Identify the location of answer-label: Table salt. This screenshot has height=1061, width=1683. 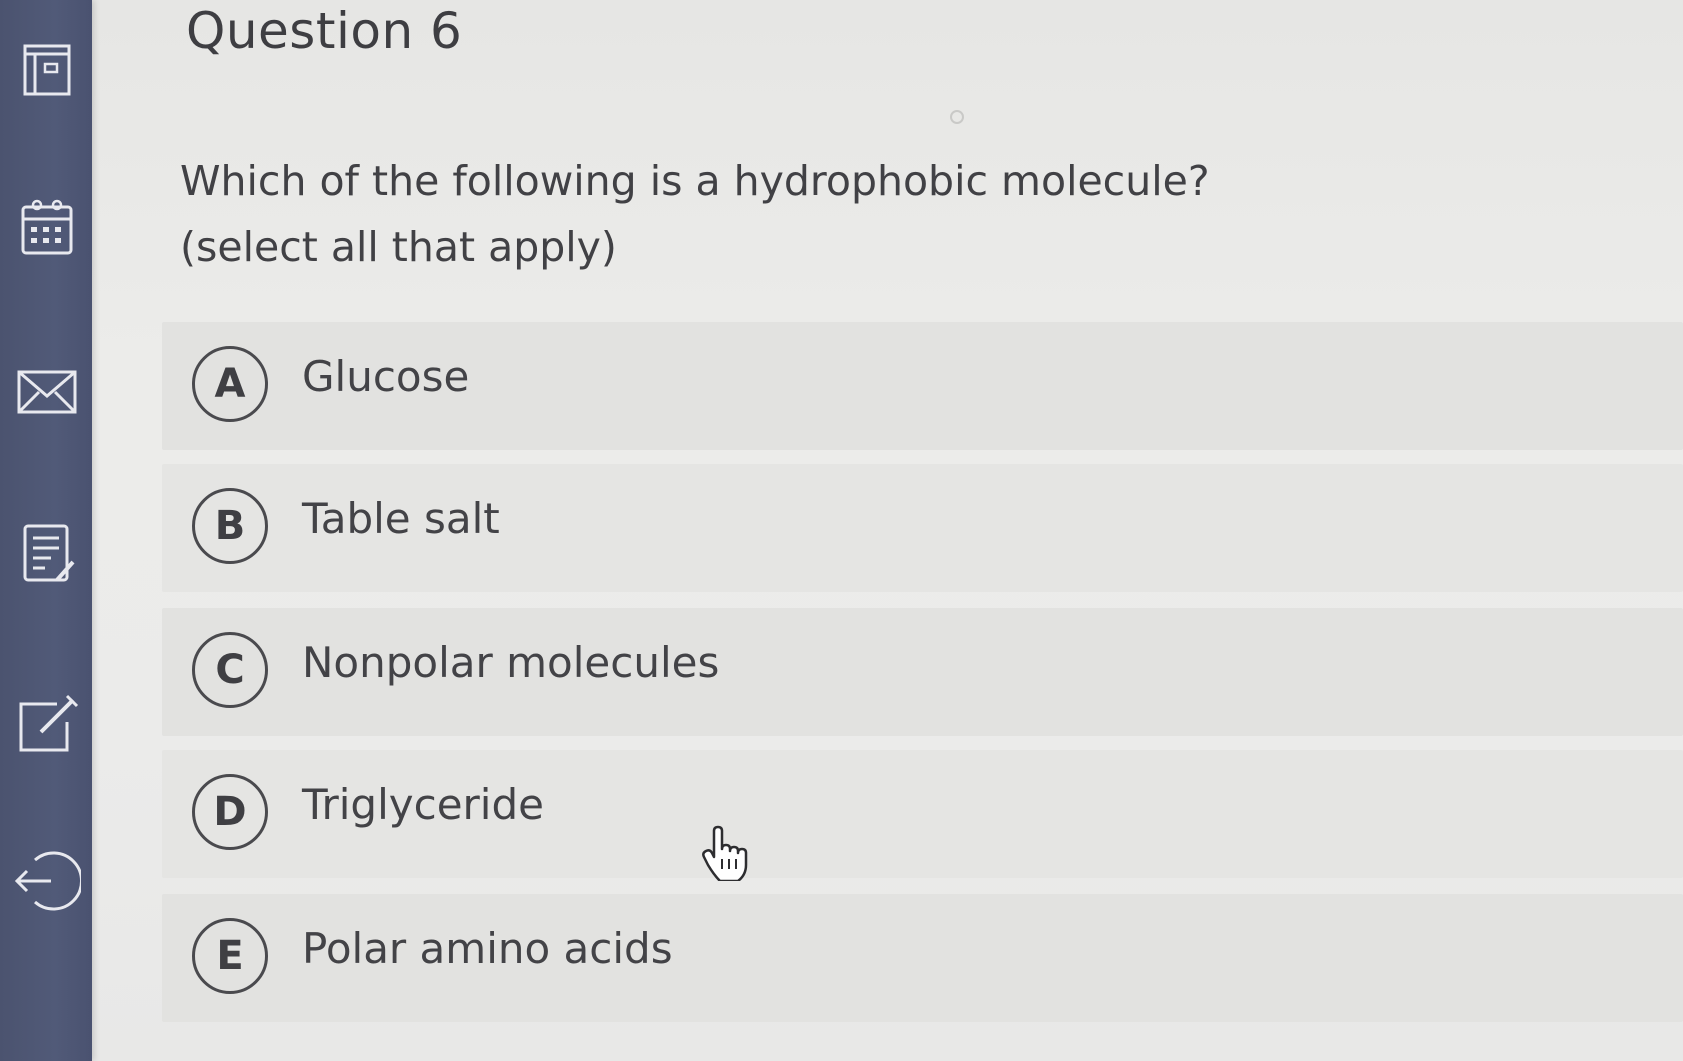
(401, 518).